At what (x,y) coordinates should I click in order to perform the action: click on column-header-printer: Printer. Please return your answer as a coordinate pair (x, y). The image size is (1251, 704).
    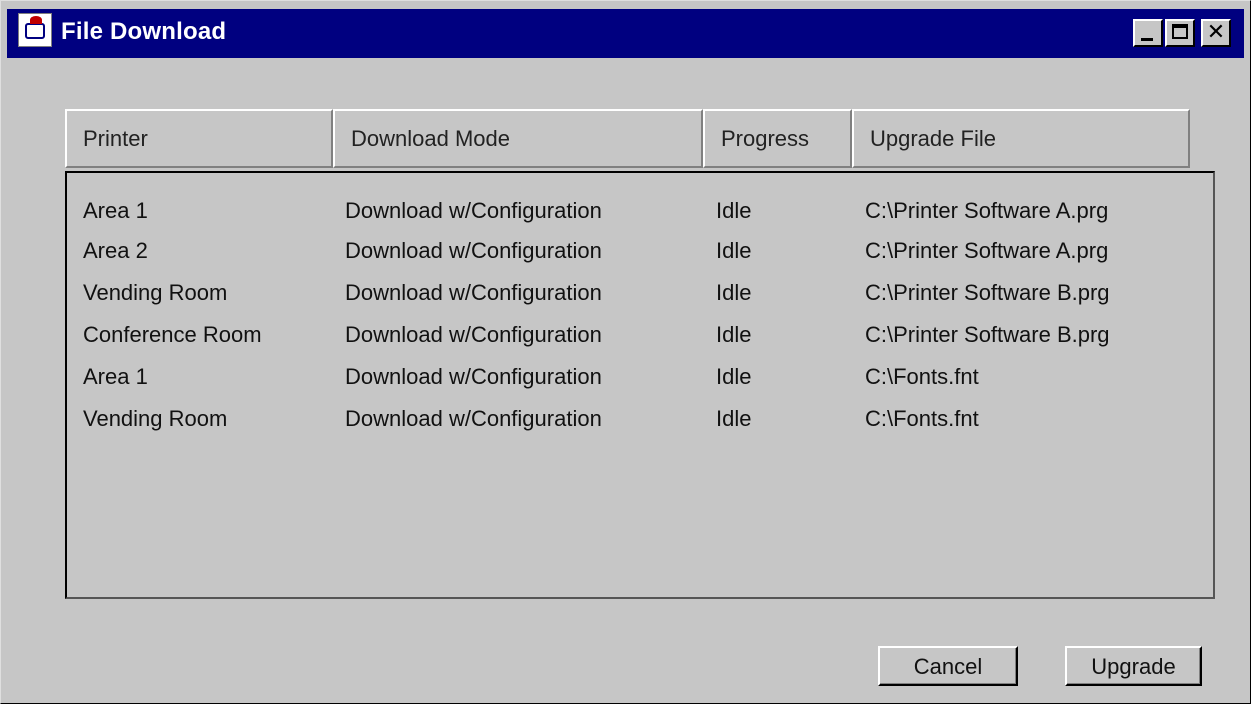
    Looking at the image, I should click on (199, 138).